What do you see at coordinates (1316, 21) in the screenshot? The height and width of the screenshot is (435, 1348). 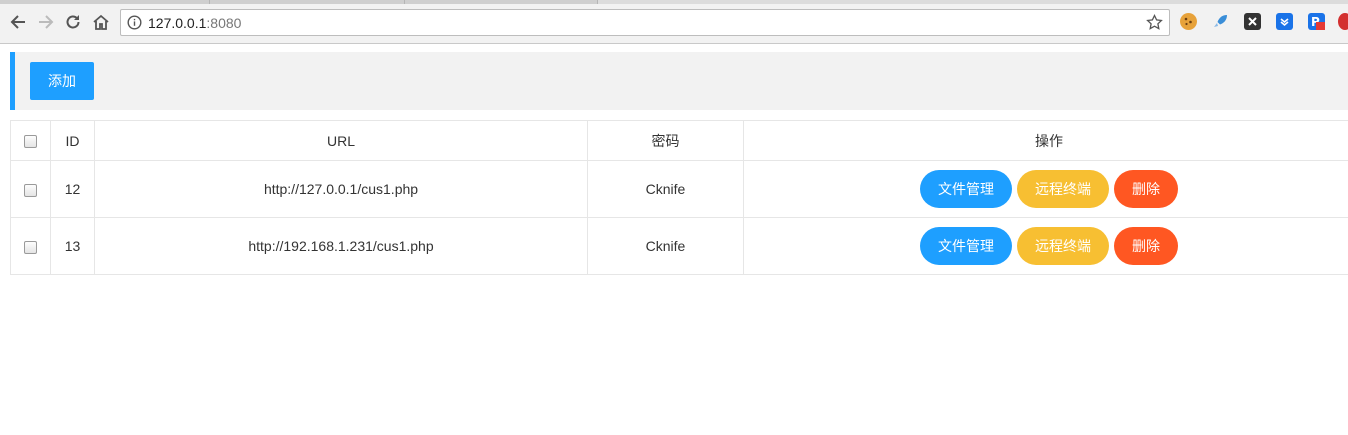 I see `p-extension-icon: P` at bounding box center [1316, 21].